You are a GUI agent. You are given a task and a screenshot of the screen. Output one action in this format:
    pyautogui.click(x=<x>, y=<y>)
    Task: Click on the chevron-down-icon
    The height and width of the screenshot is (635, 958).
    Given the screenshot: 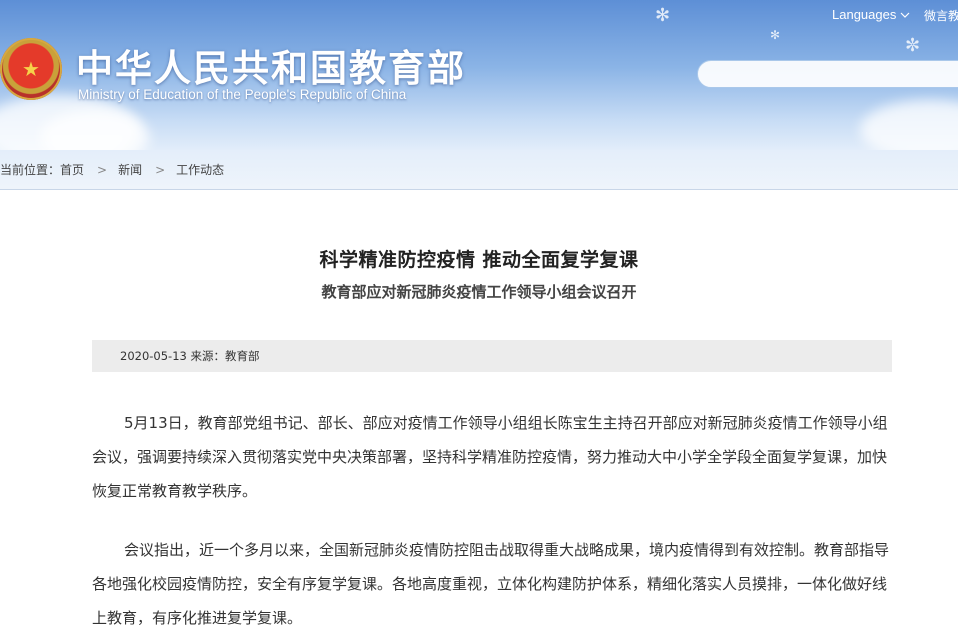 What is the action you would take?
    pyautogui.click(x=905, y=15)
    